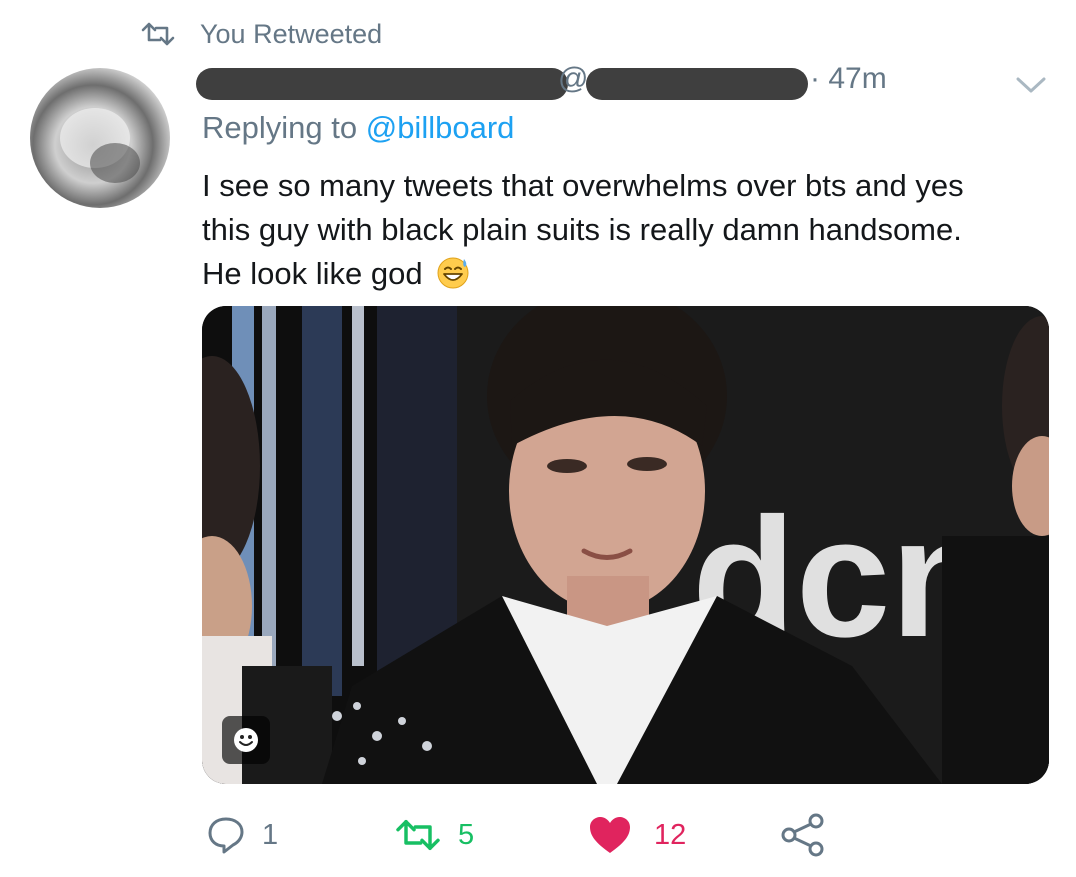 This screenshot has height=877, width=1076. What do you see at coordinates (270, 834) in the screenshot?
I see `reply-count: 1` at bounding box center [270, 834].